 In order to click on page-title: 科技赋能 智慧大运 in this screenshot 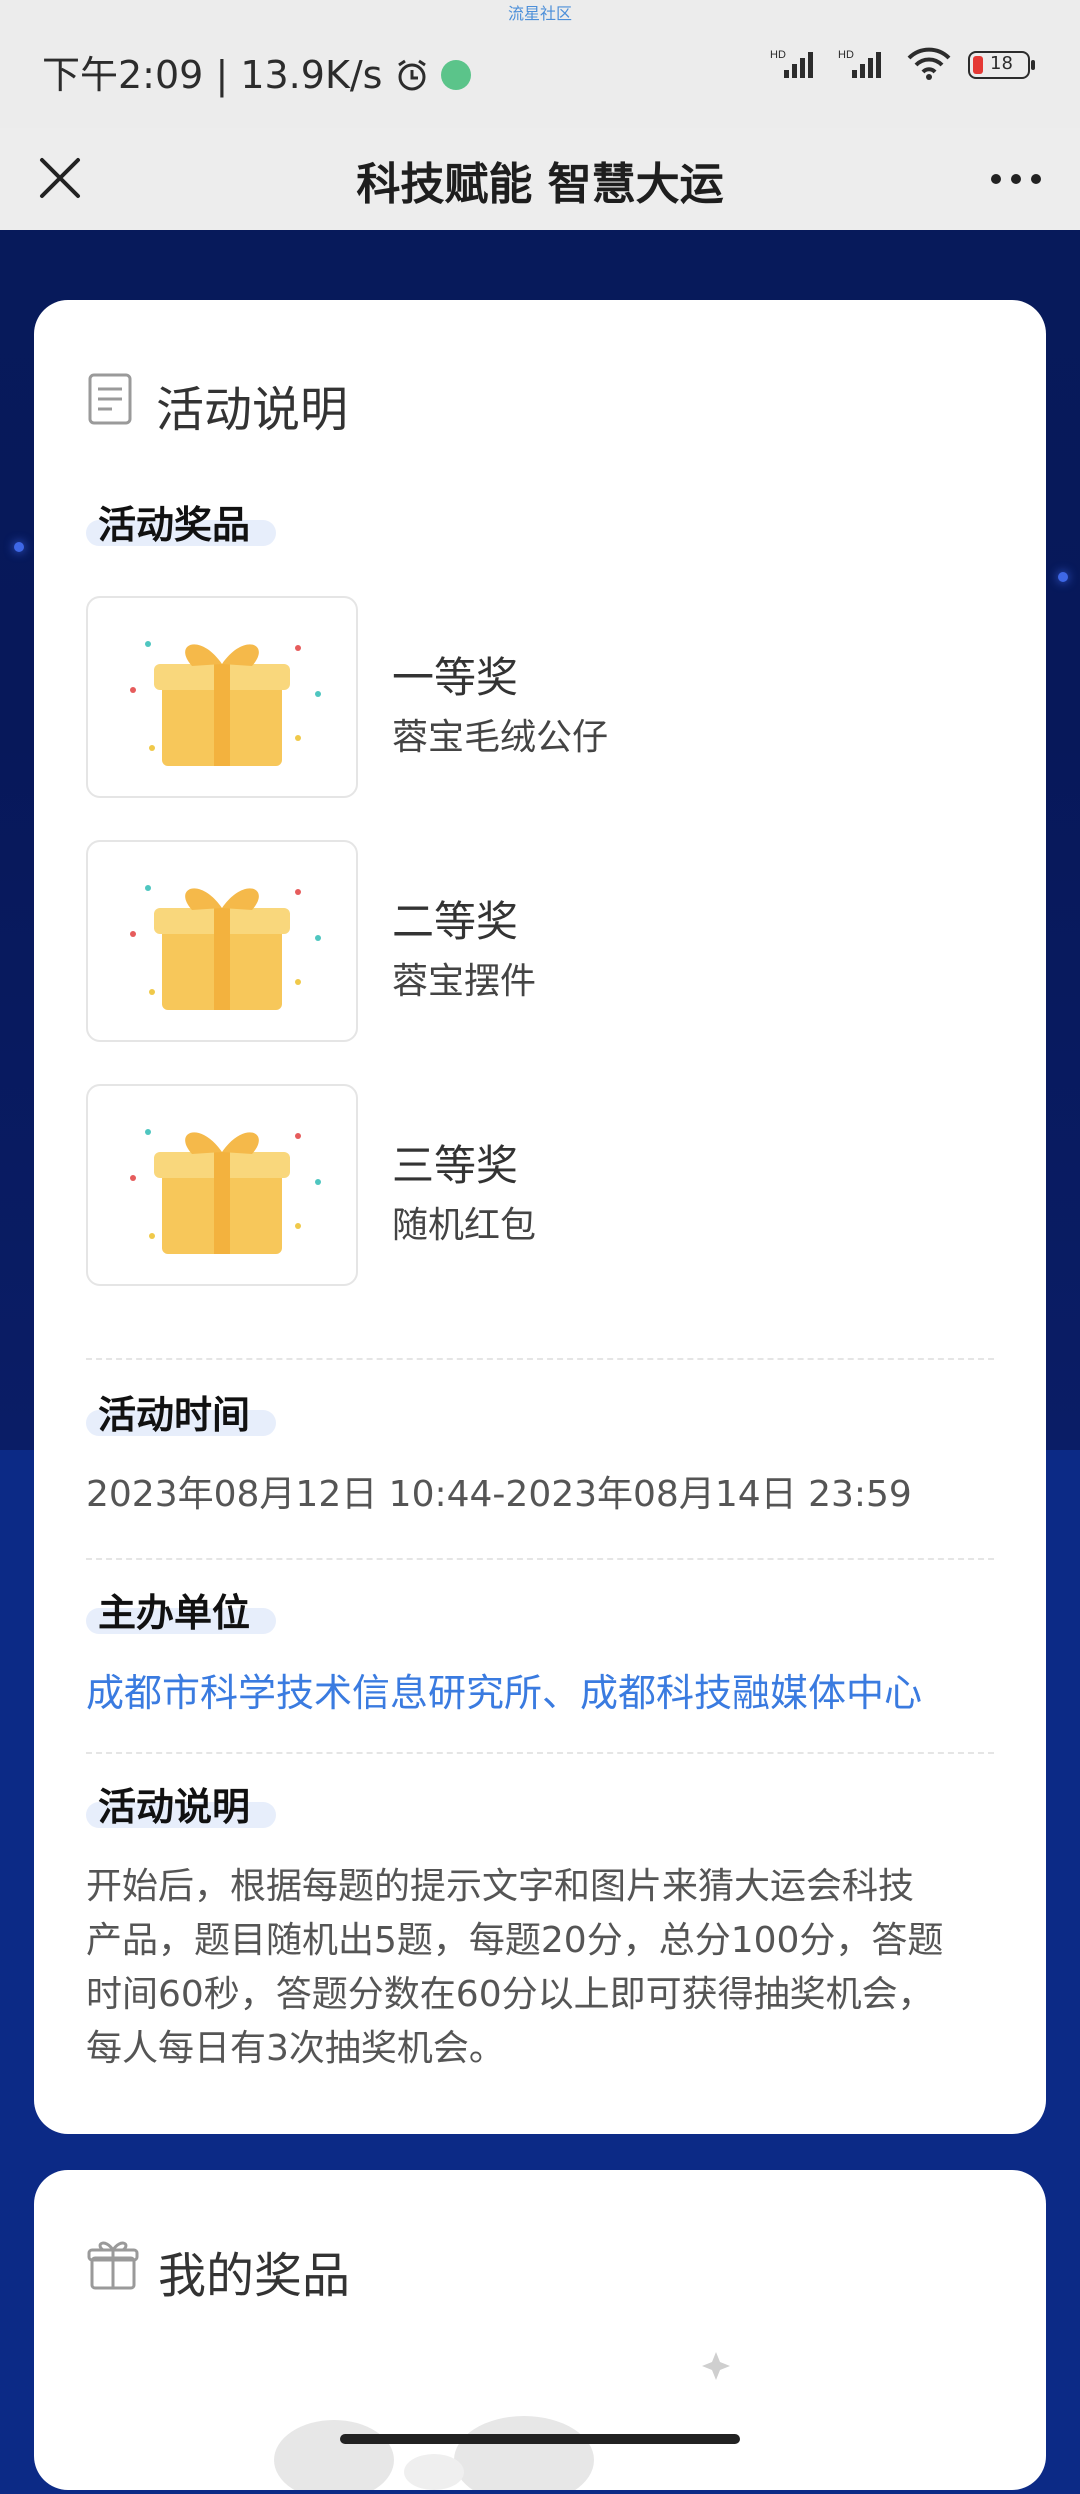, I will do `click(540, 184)`.